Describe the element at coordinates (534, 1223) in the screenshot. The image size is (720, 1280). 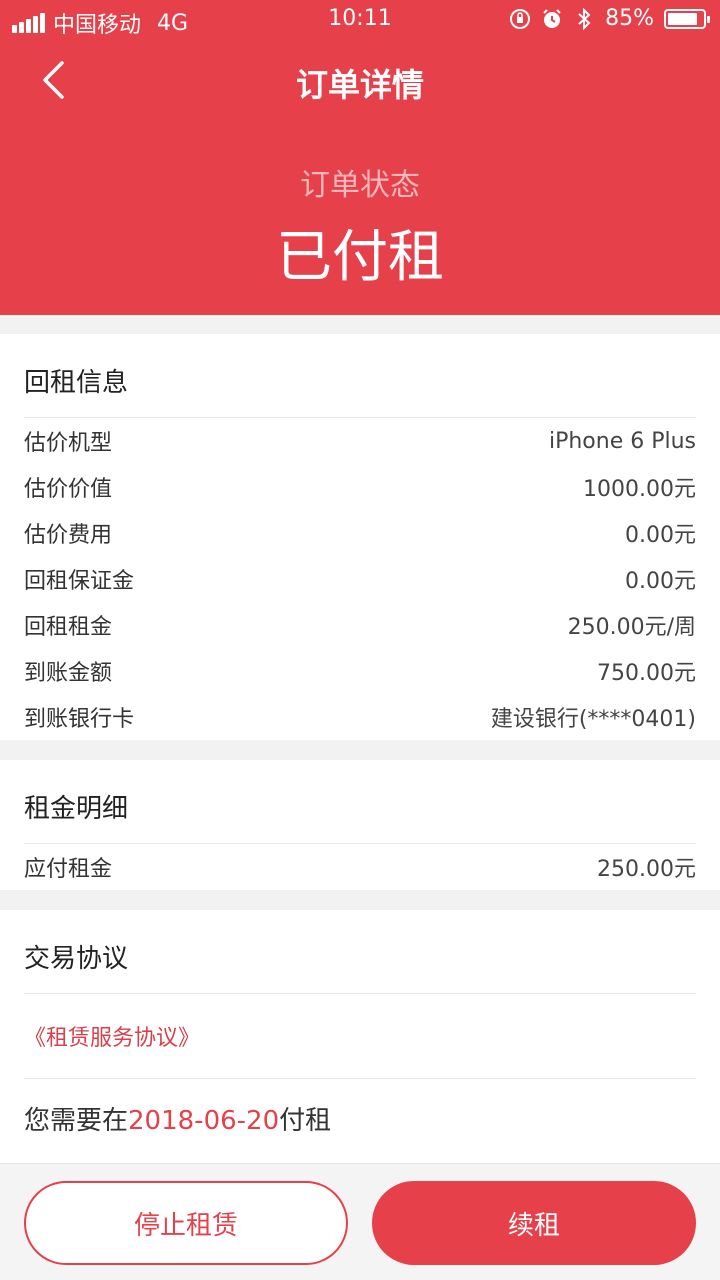
I see `renew-button: 续租` at that location.